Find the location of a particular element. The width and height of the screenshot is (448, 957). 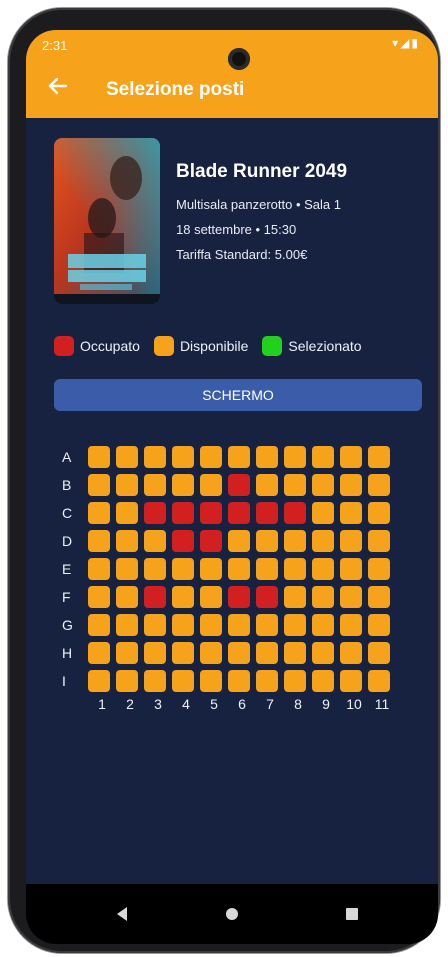

seat-G11 is located at coordinates (379, 625).